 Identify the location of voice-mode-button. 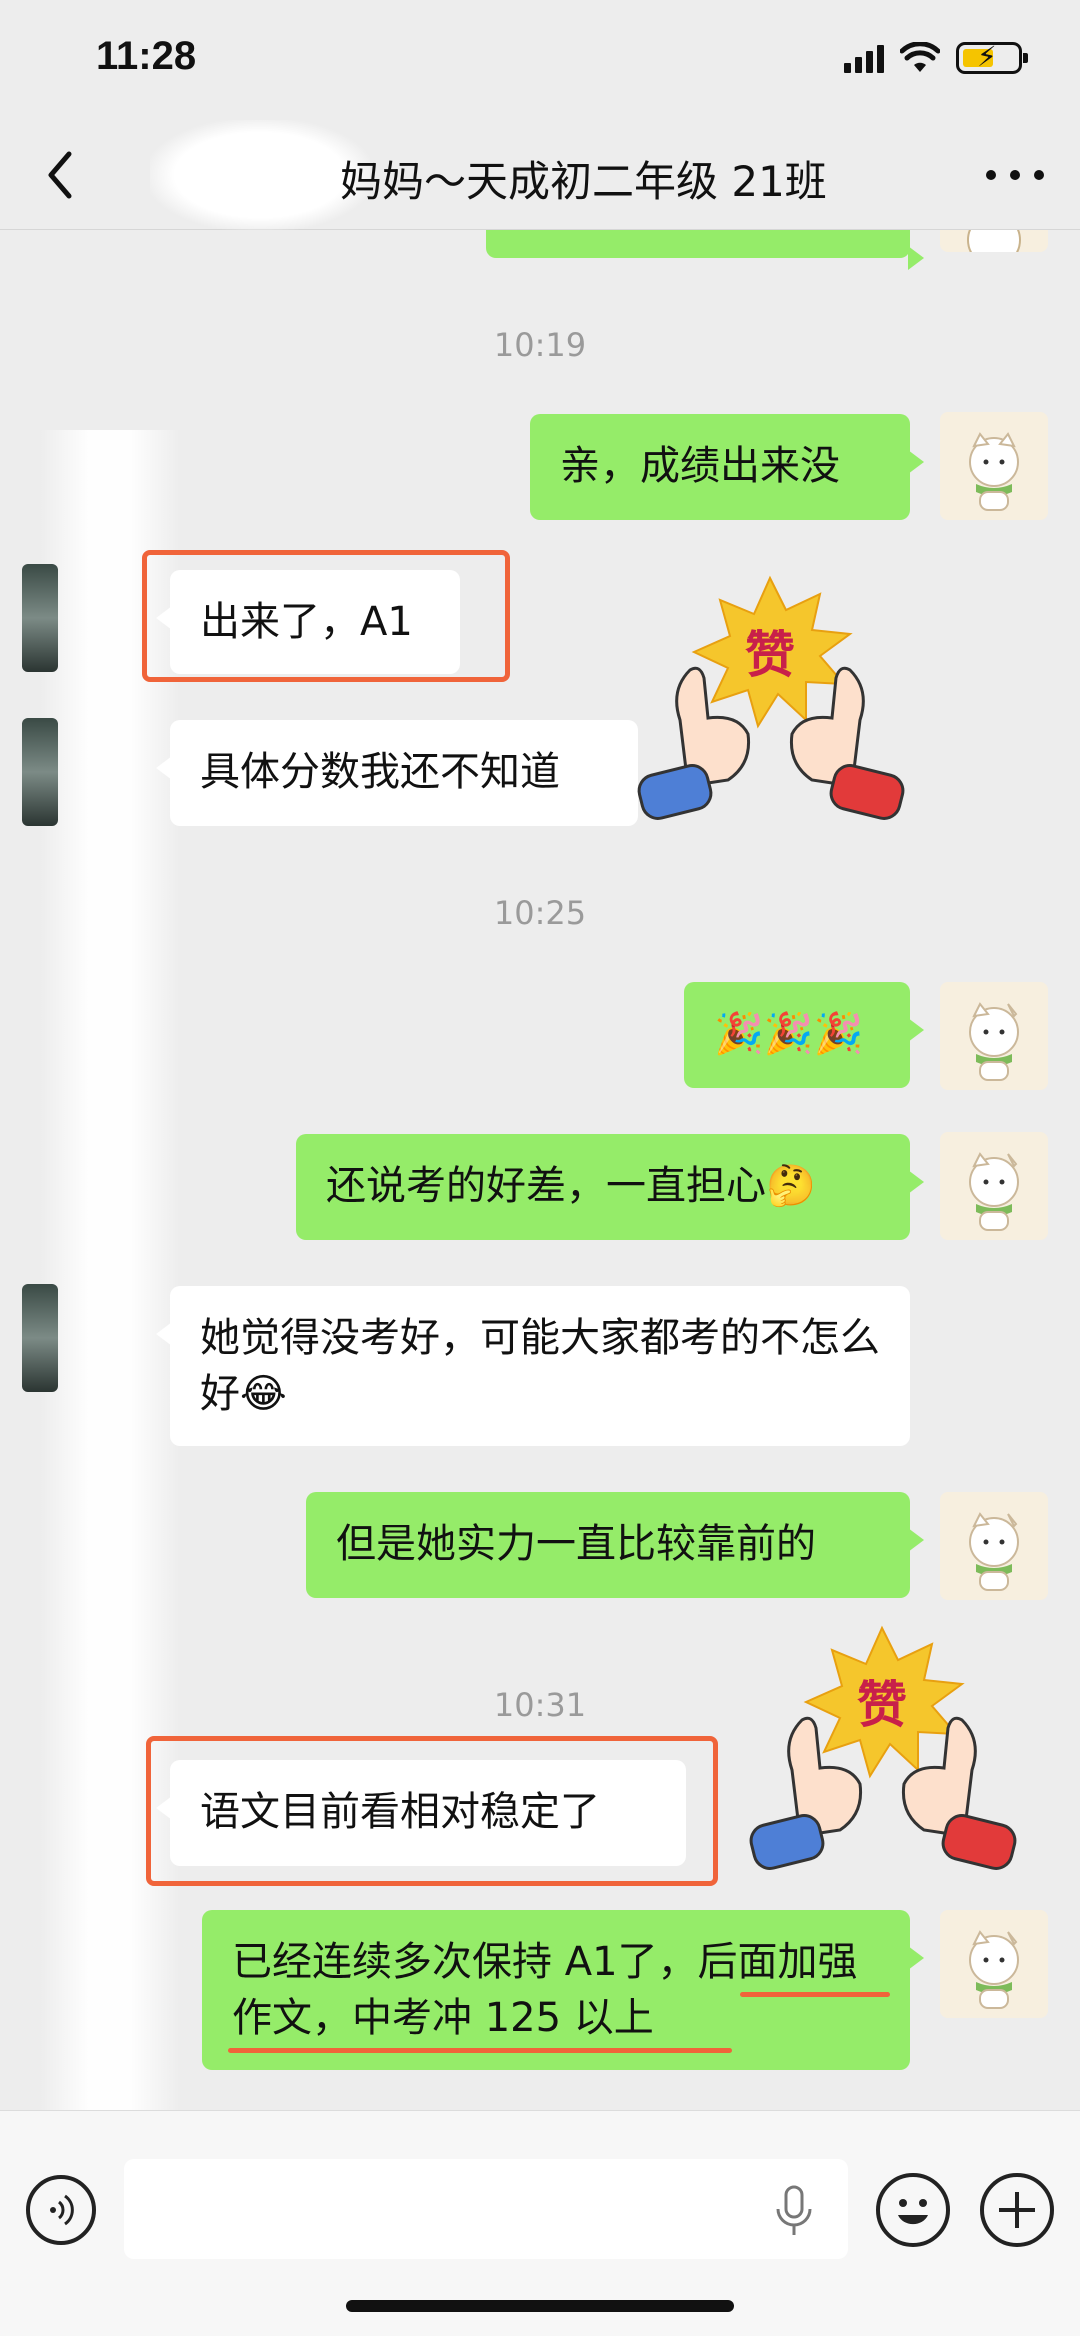
(61, 2210).